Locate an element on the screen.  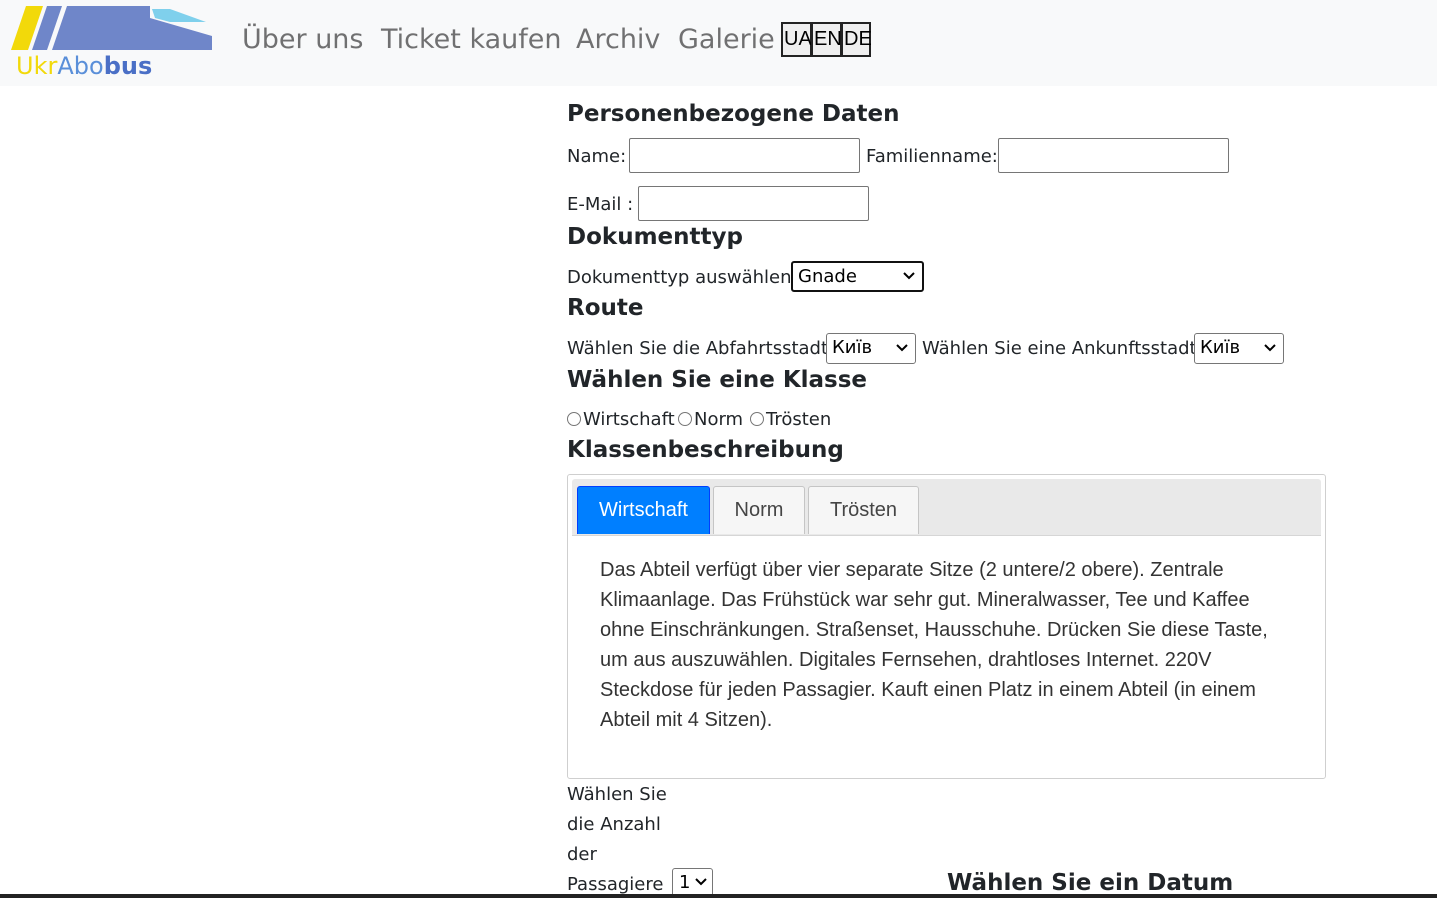
tab-bar: Wirtschaft Norm Trösten is located at coordinates (946, 507).